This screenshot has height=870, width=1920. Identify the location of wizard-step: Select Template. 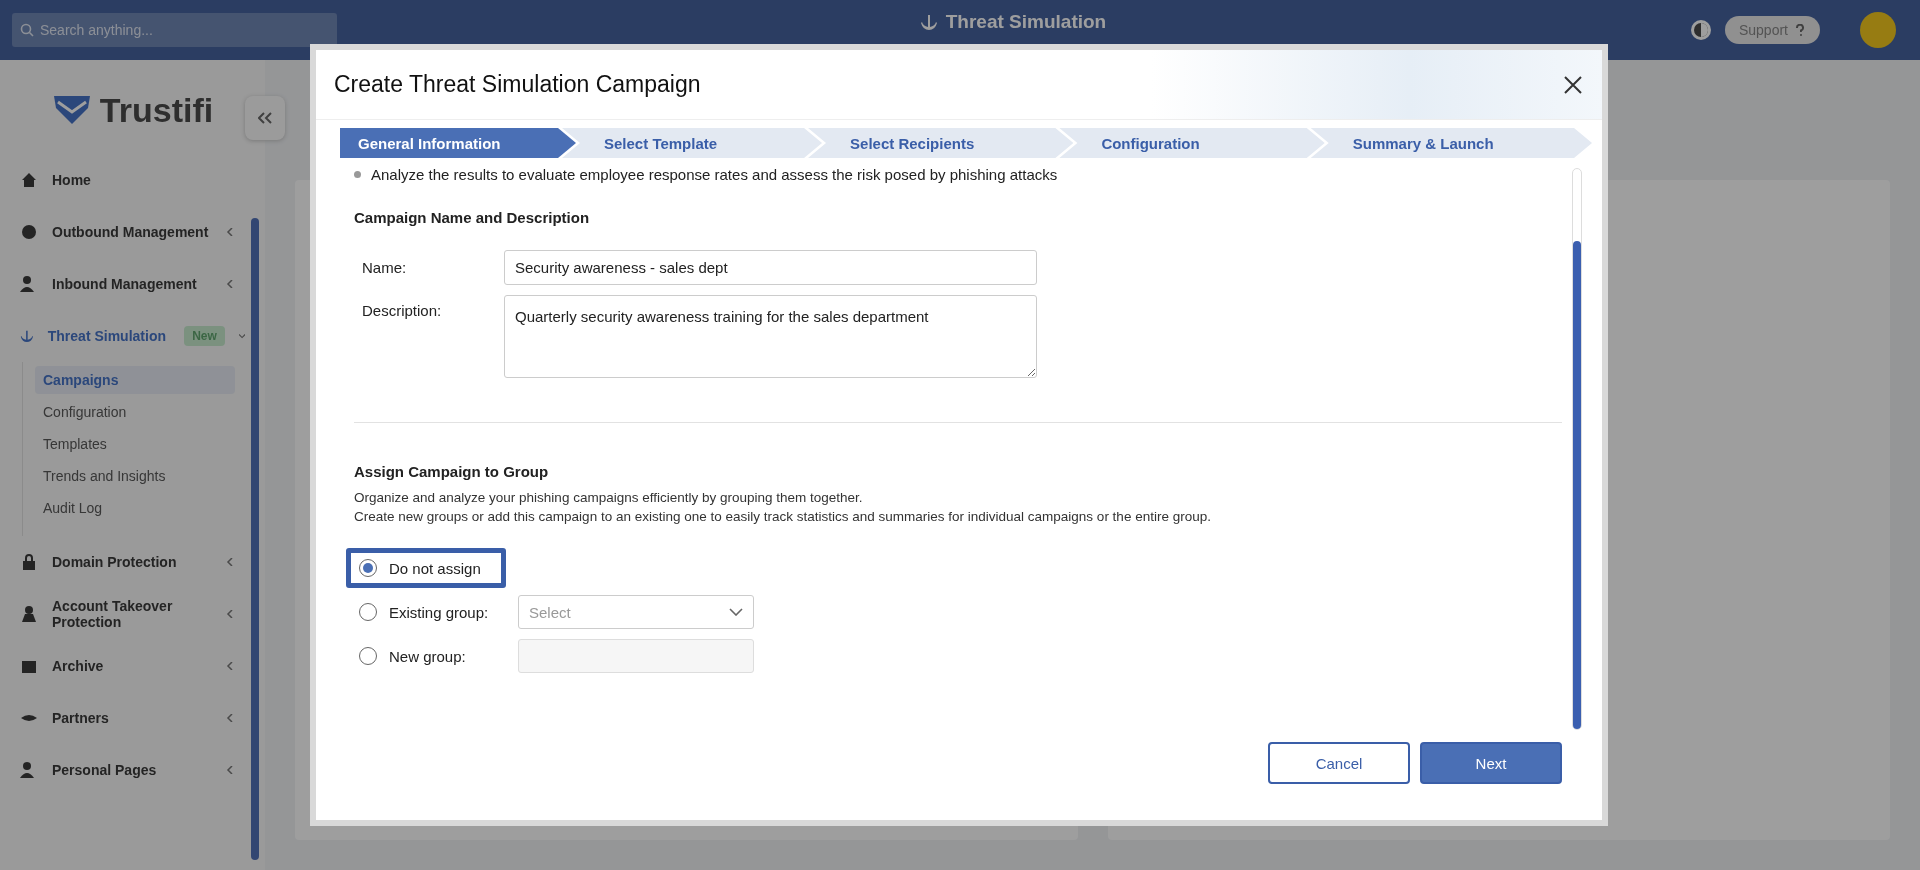
(692, 143).